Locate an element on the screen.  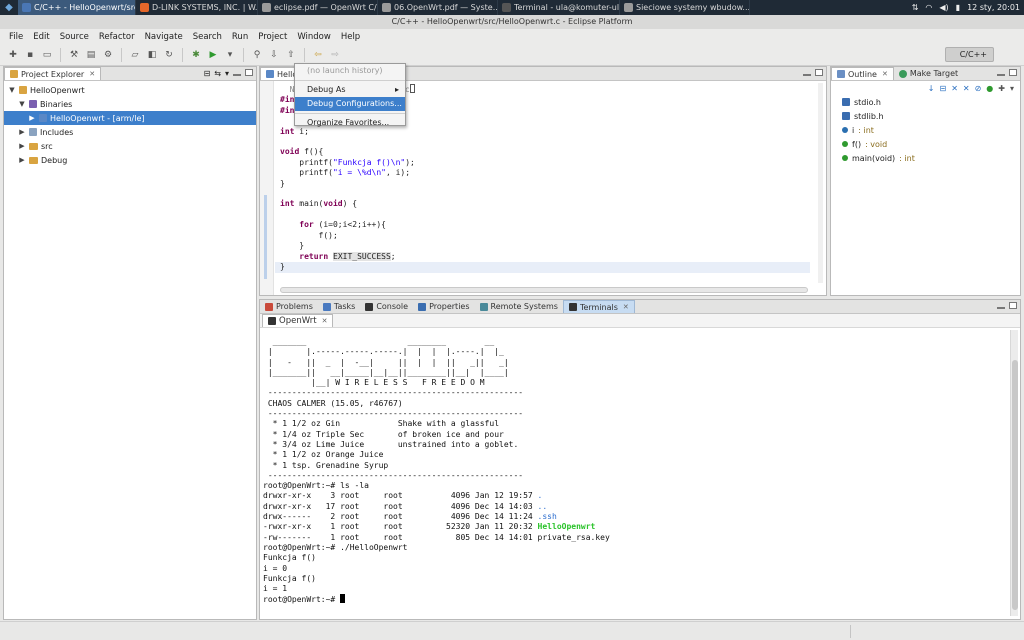
back-icon: ⇦ is located at coordinates (318, 55).